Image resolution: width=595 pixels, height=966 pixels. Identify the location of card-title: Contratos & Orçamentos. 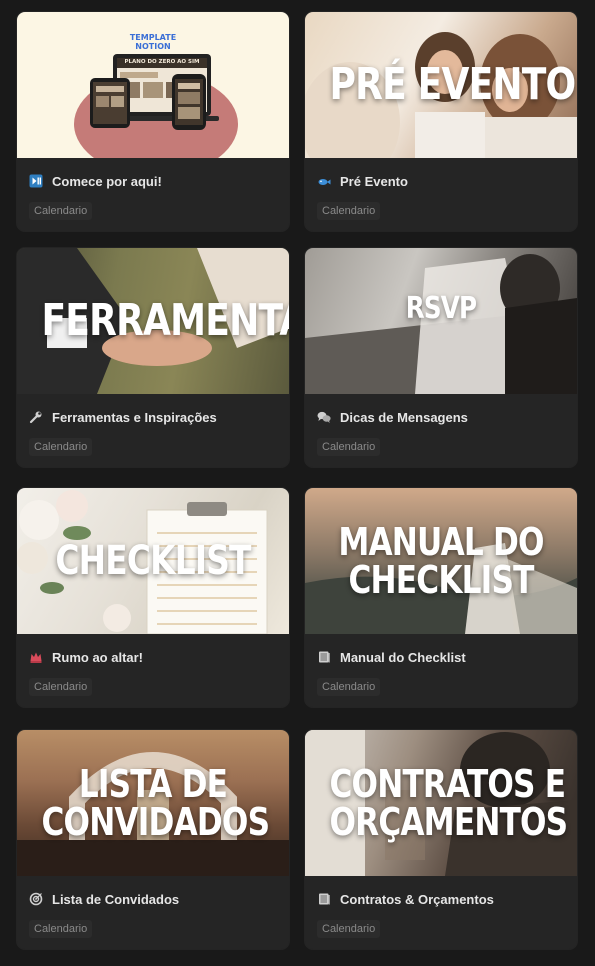
(417, 899).